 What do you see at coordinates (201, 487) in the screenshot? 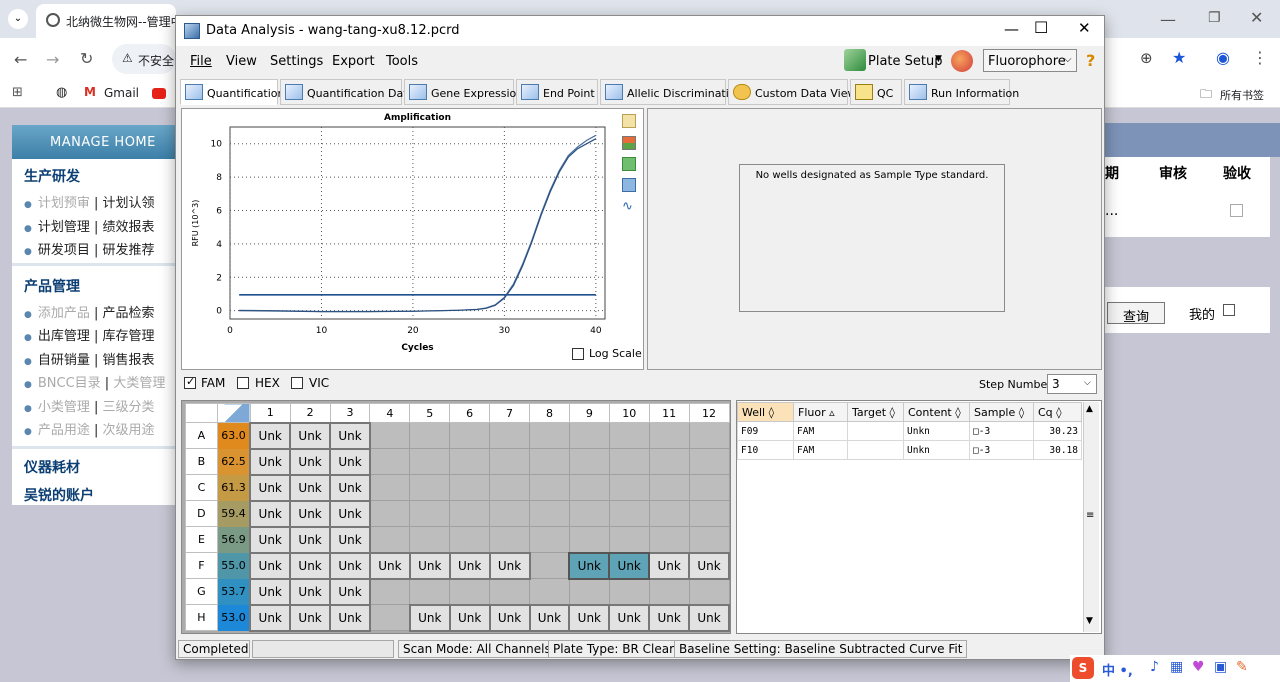
I see `plate-row-header: C` at bounding box center [201, 487].